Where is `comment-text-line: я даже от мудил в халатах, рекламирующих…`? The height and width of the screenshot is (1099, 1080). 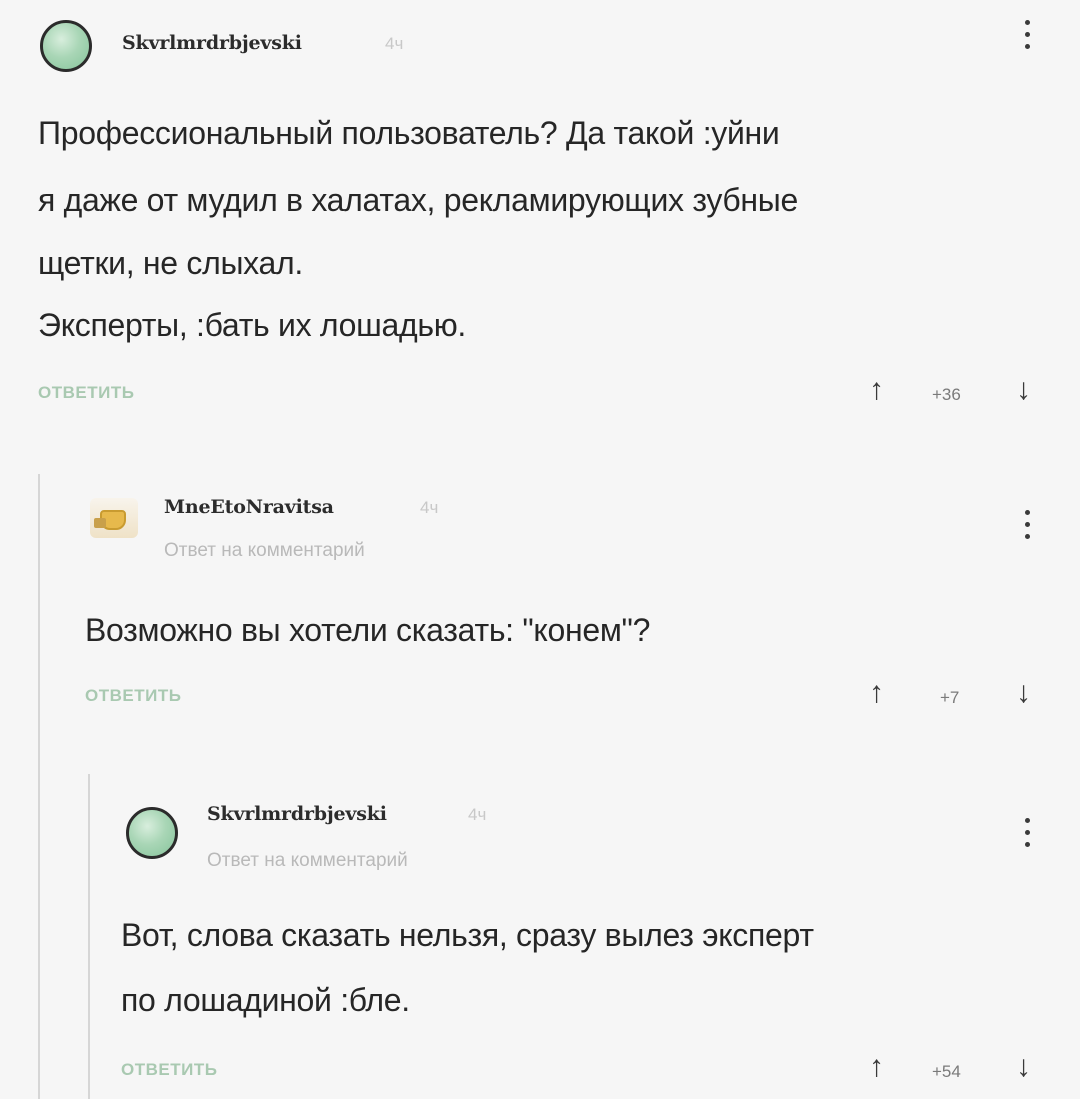
comment-text-line: я даже от мудил в халатах, рекламирующих… is located at coordinates (418, 200).